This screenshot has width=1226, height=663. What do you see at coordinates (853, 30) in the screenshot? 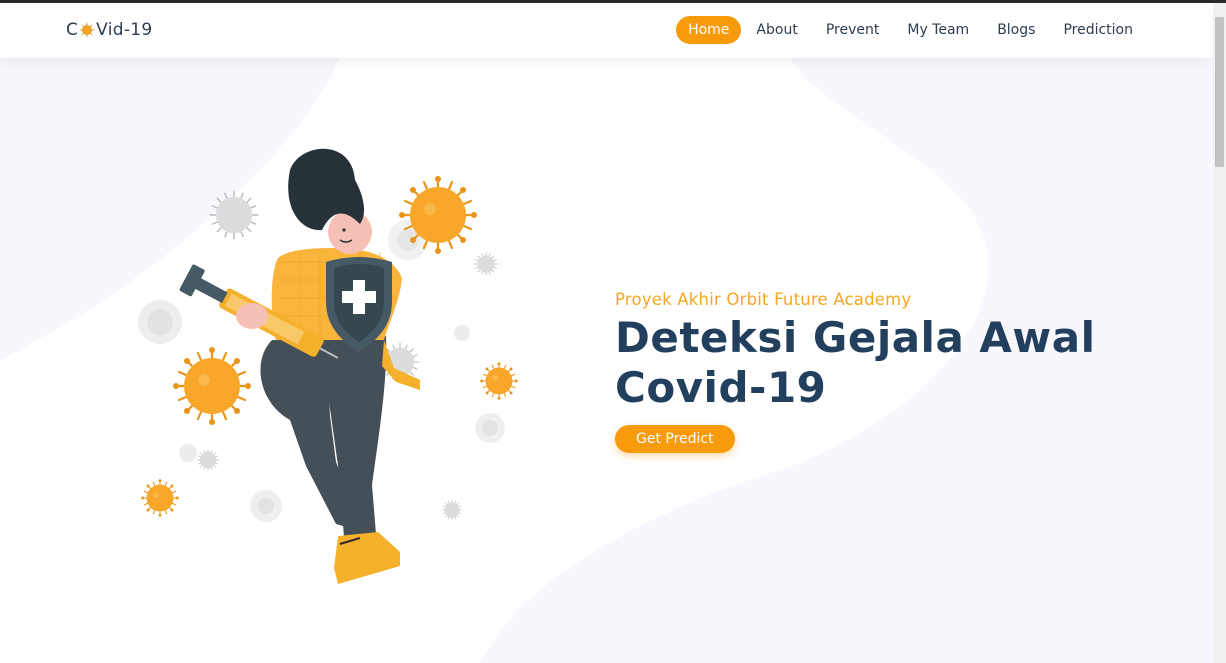
I see `nav-prevent: Prevent` at bounding box center [853, 30].